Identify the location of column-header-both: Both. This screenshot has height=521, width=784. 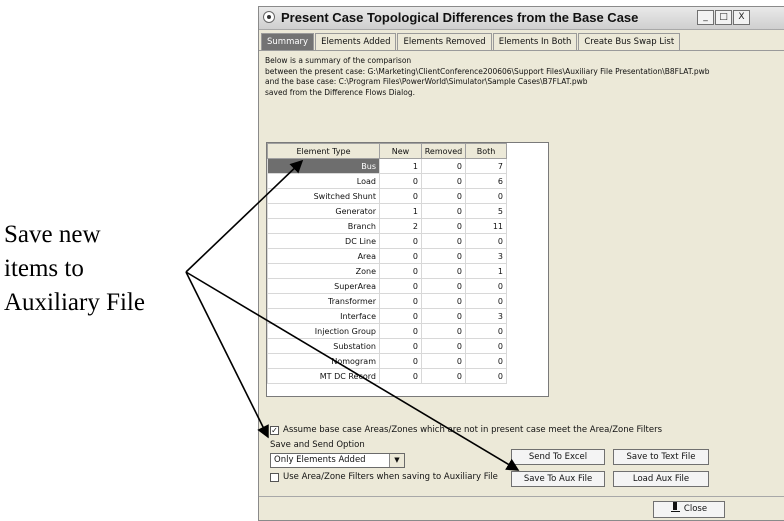
(486, 151).